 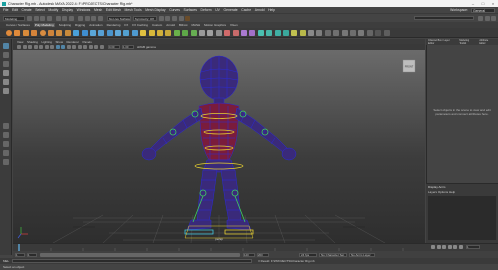 I want to click on menu-mesh: Mesh, so click(x=98, y=10).